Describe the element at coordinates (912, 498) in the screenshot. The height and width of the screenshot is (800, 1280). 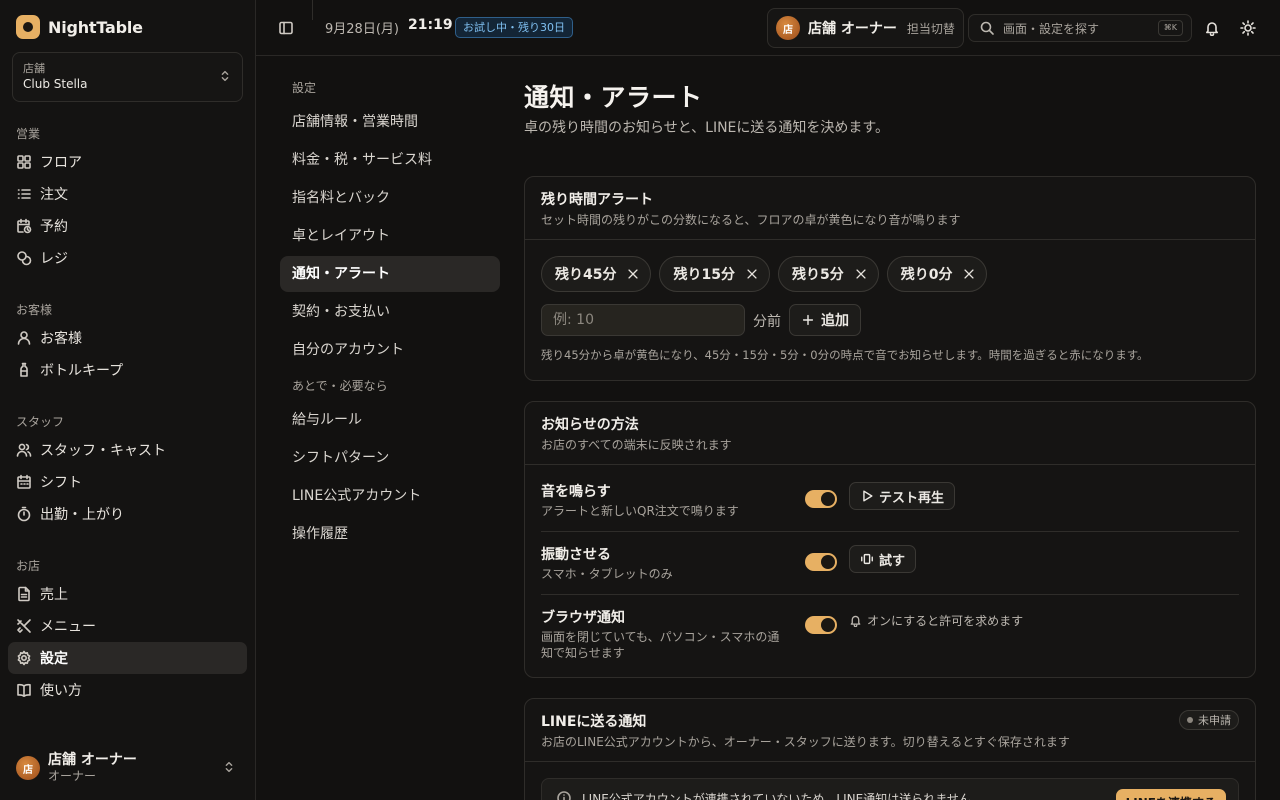
I see `test-sound-label: テスト再生` at that location.